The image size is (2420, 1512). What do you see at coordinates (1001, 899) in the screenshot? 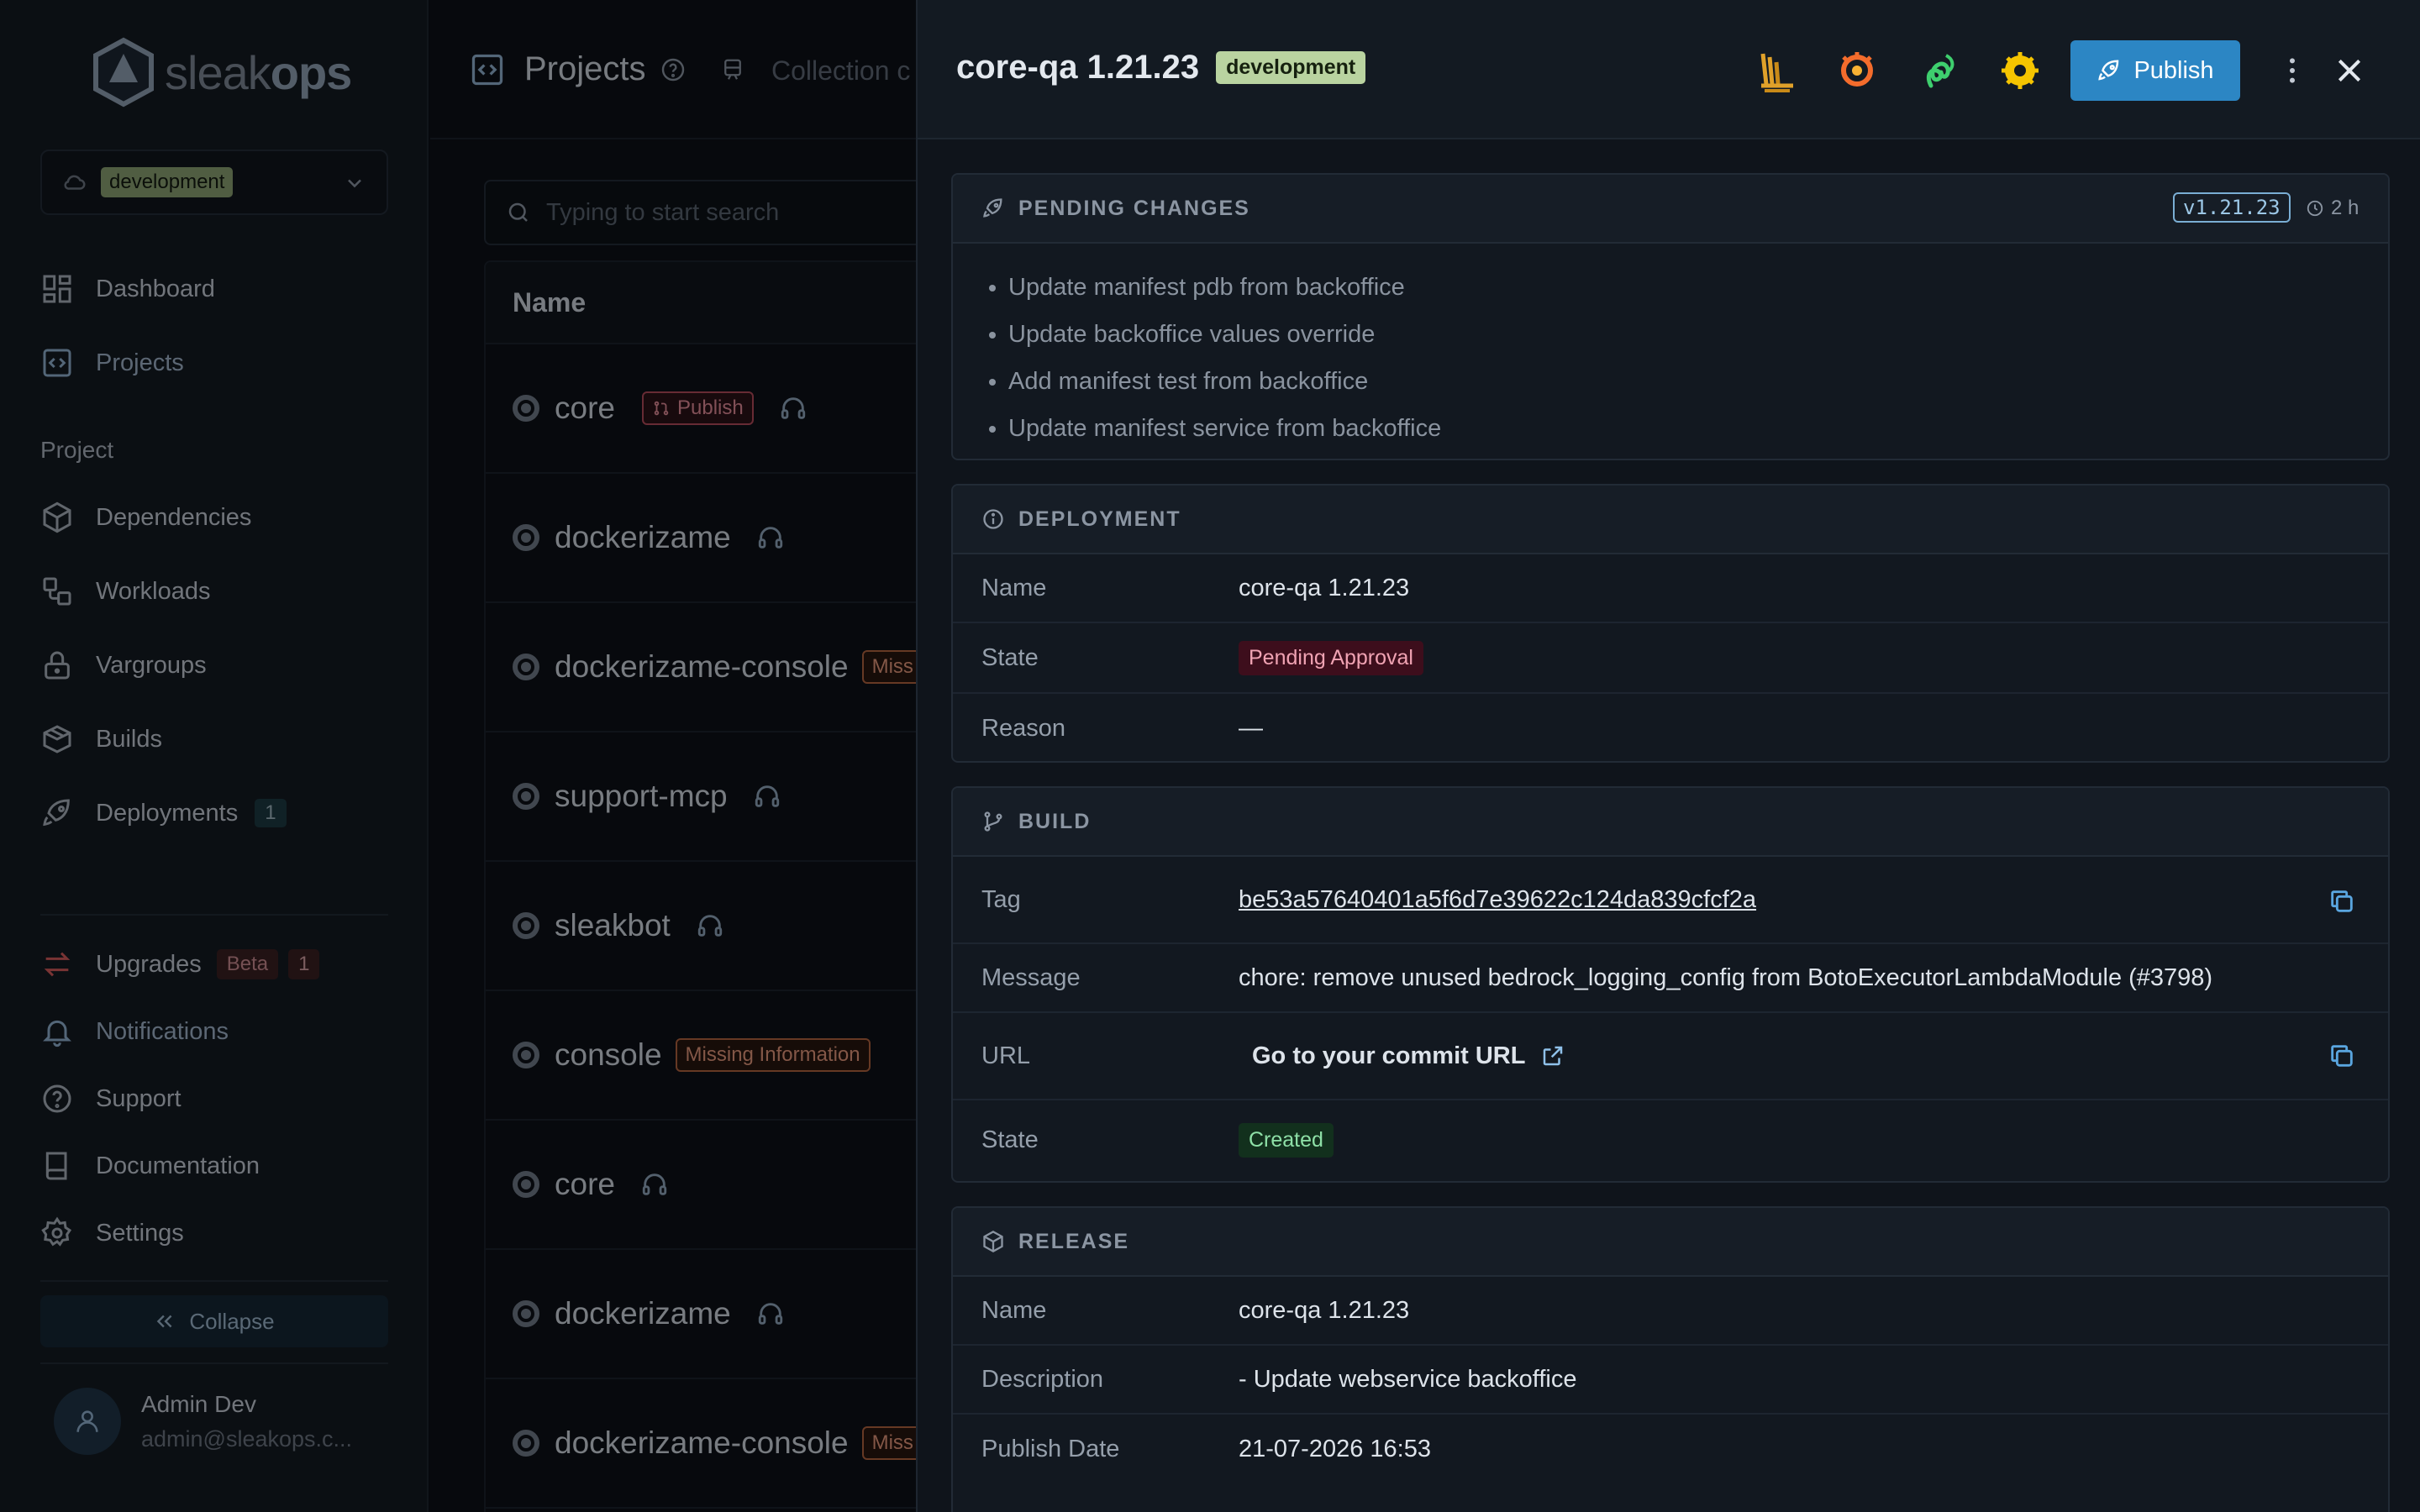
I see `field-label: Tag` at bounding box center [1001, 899].